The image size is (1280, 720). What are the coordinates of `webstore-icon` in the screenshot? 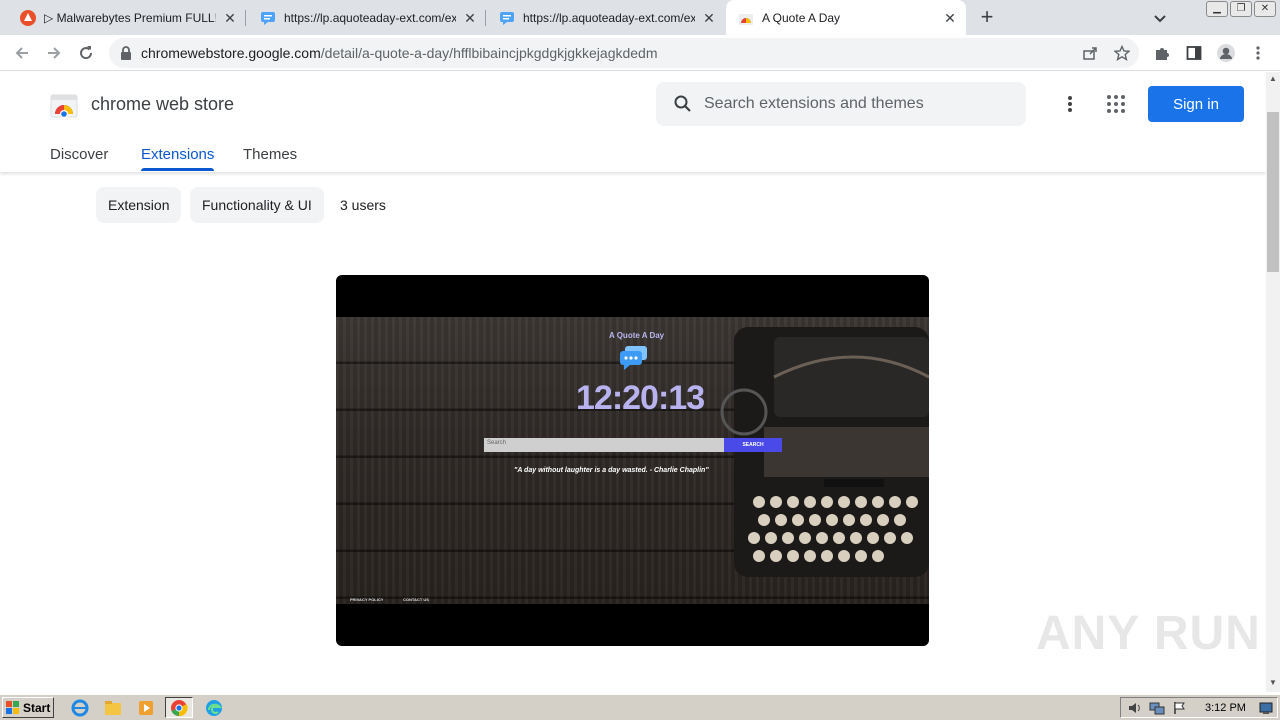 It's located at (746, 18).